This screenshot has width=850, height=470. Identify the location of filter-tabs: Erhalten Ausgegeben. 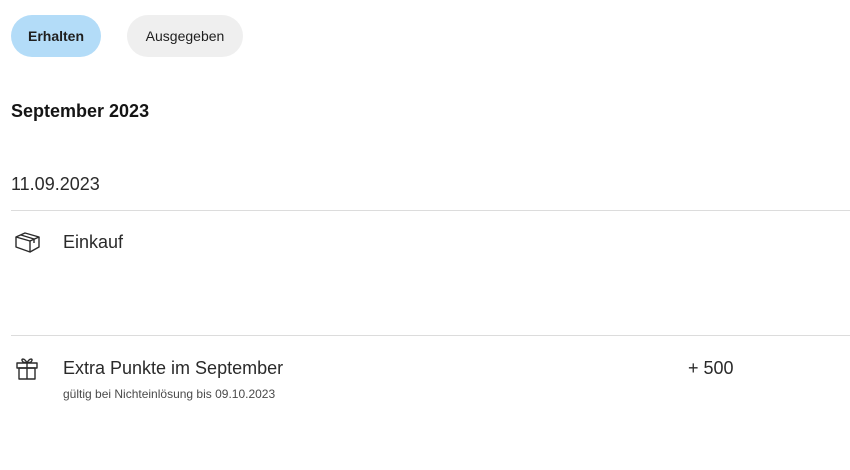
(127, 36).